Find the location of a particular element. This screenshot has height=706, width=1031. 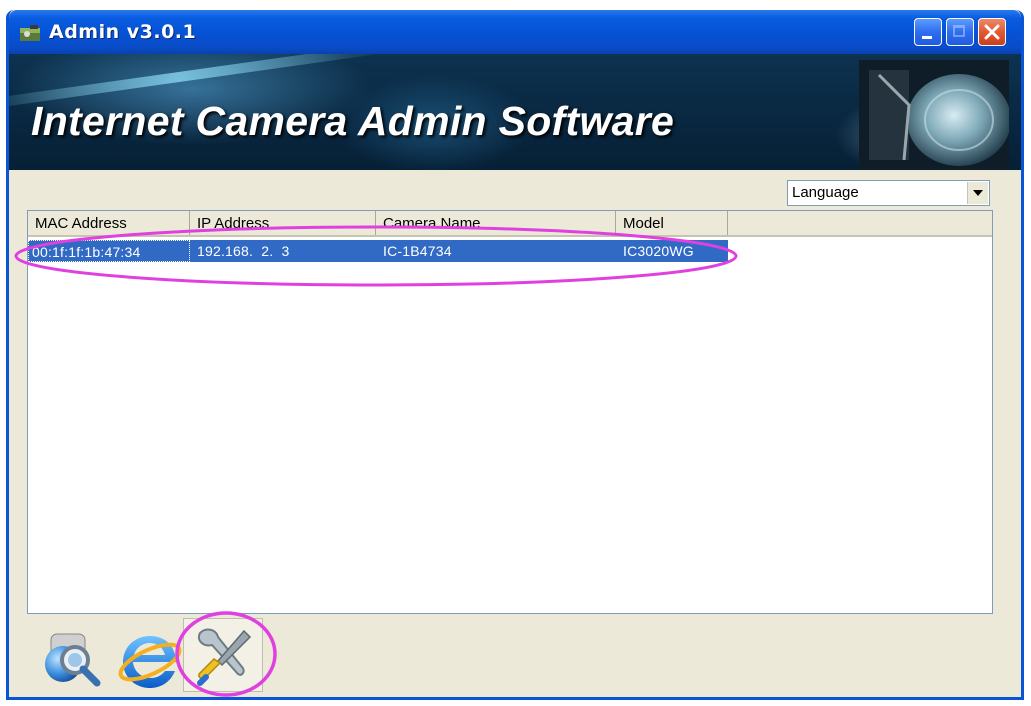

close-icon is located at coordinates (992, 32).